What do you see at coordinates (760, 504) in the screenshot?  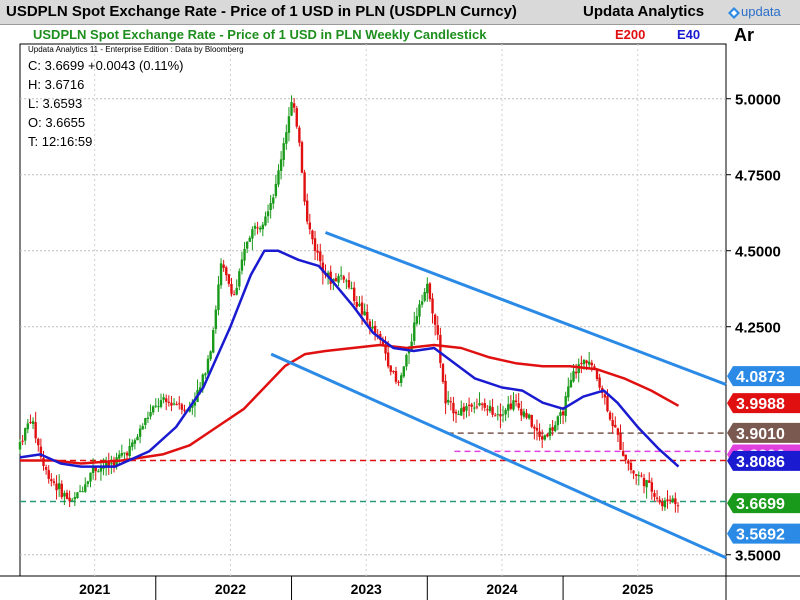 I see `price-tag-label: 3.6699` at bounding box center [760, 504].